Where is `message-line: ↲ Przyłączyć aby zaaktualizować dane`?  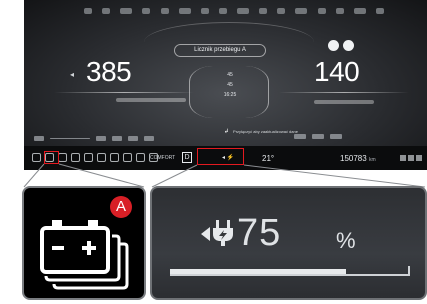
message-line: ↲ Przyłączyć aby zaaktualizować dane is located at coordinates (261, 131).